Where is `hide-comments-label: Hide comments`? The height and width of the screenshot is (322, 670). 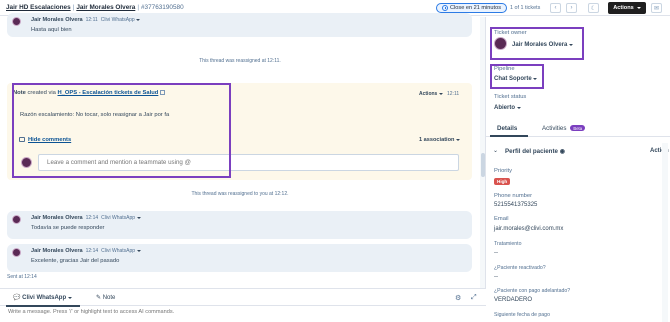 hide-comments-label: Hide comments is located at coordinates (50, 140).